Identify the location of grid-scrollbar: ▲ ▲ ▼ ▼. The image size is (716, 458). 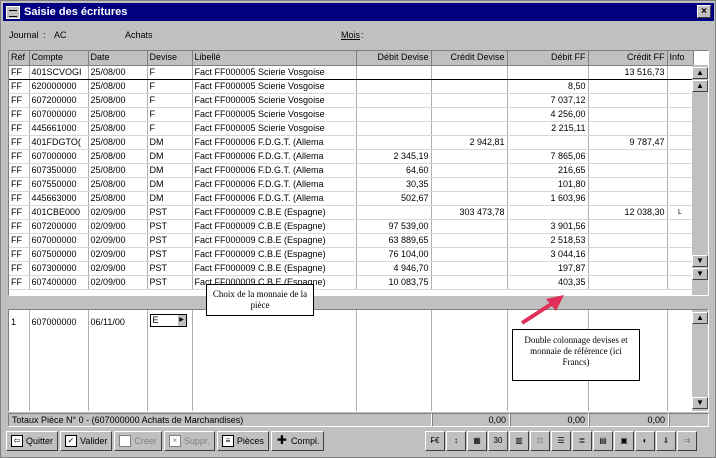
(700, 180).